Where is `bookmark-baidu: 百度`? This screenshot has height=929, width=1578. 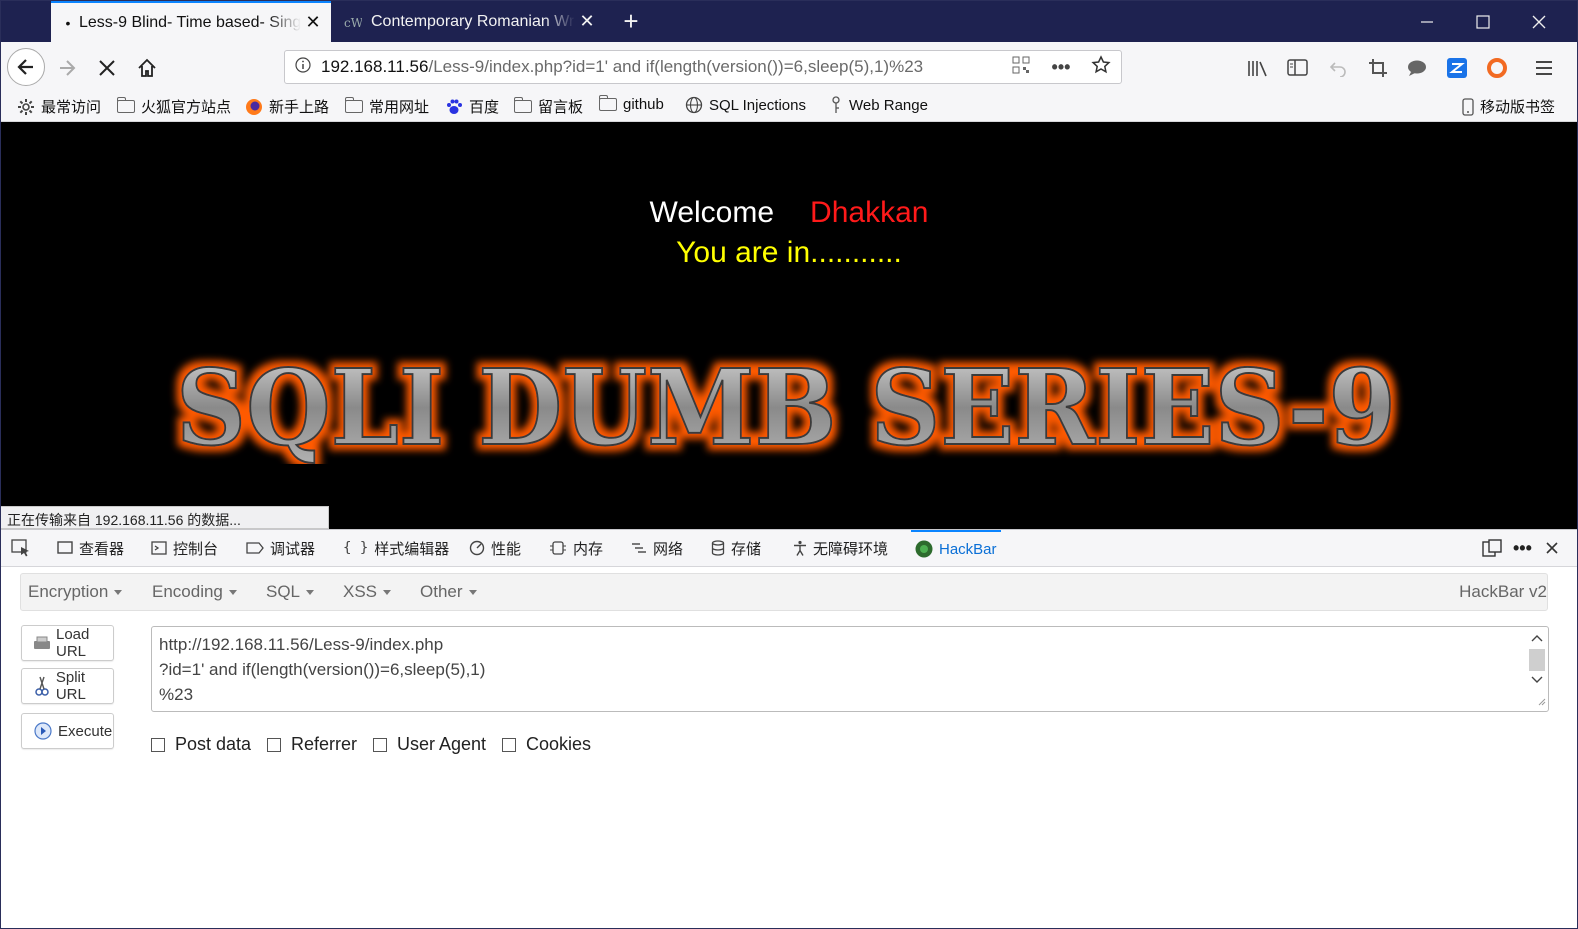
bookmark-baidu: 百度 is located at coordinates (472, 106).